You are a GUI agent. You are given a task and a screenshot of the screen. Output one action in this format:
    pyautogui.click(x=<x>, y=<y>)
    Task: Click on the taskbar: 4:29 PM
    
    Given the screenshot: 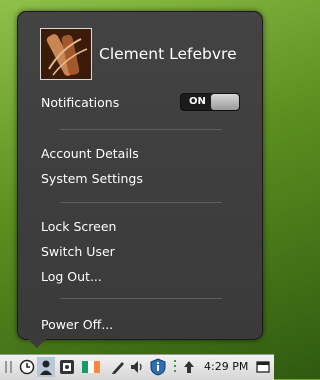 What is the action you would take?
    pyautogui.click(x=137, y=367)
    